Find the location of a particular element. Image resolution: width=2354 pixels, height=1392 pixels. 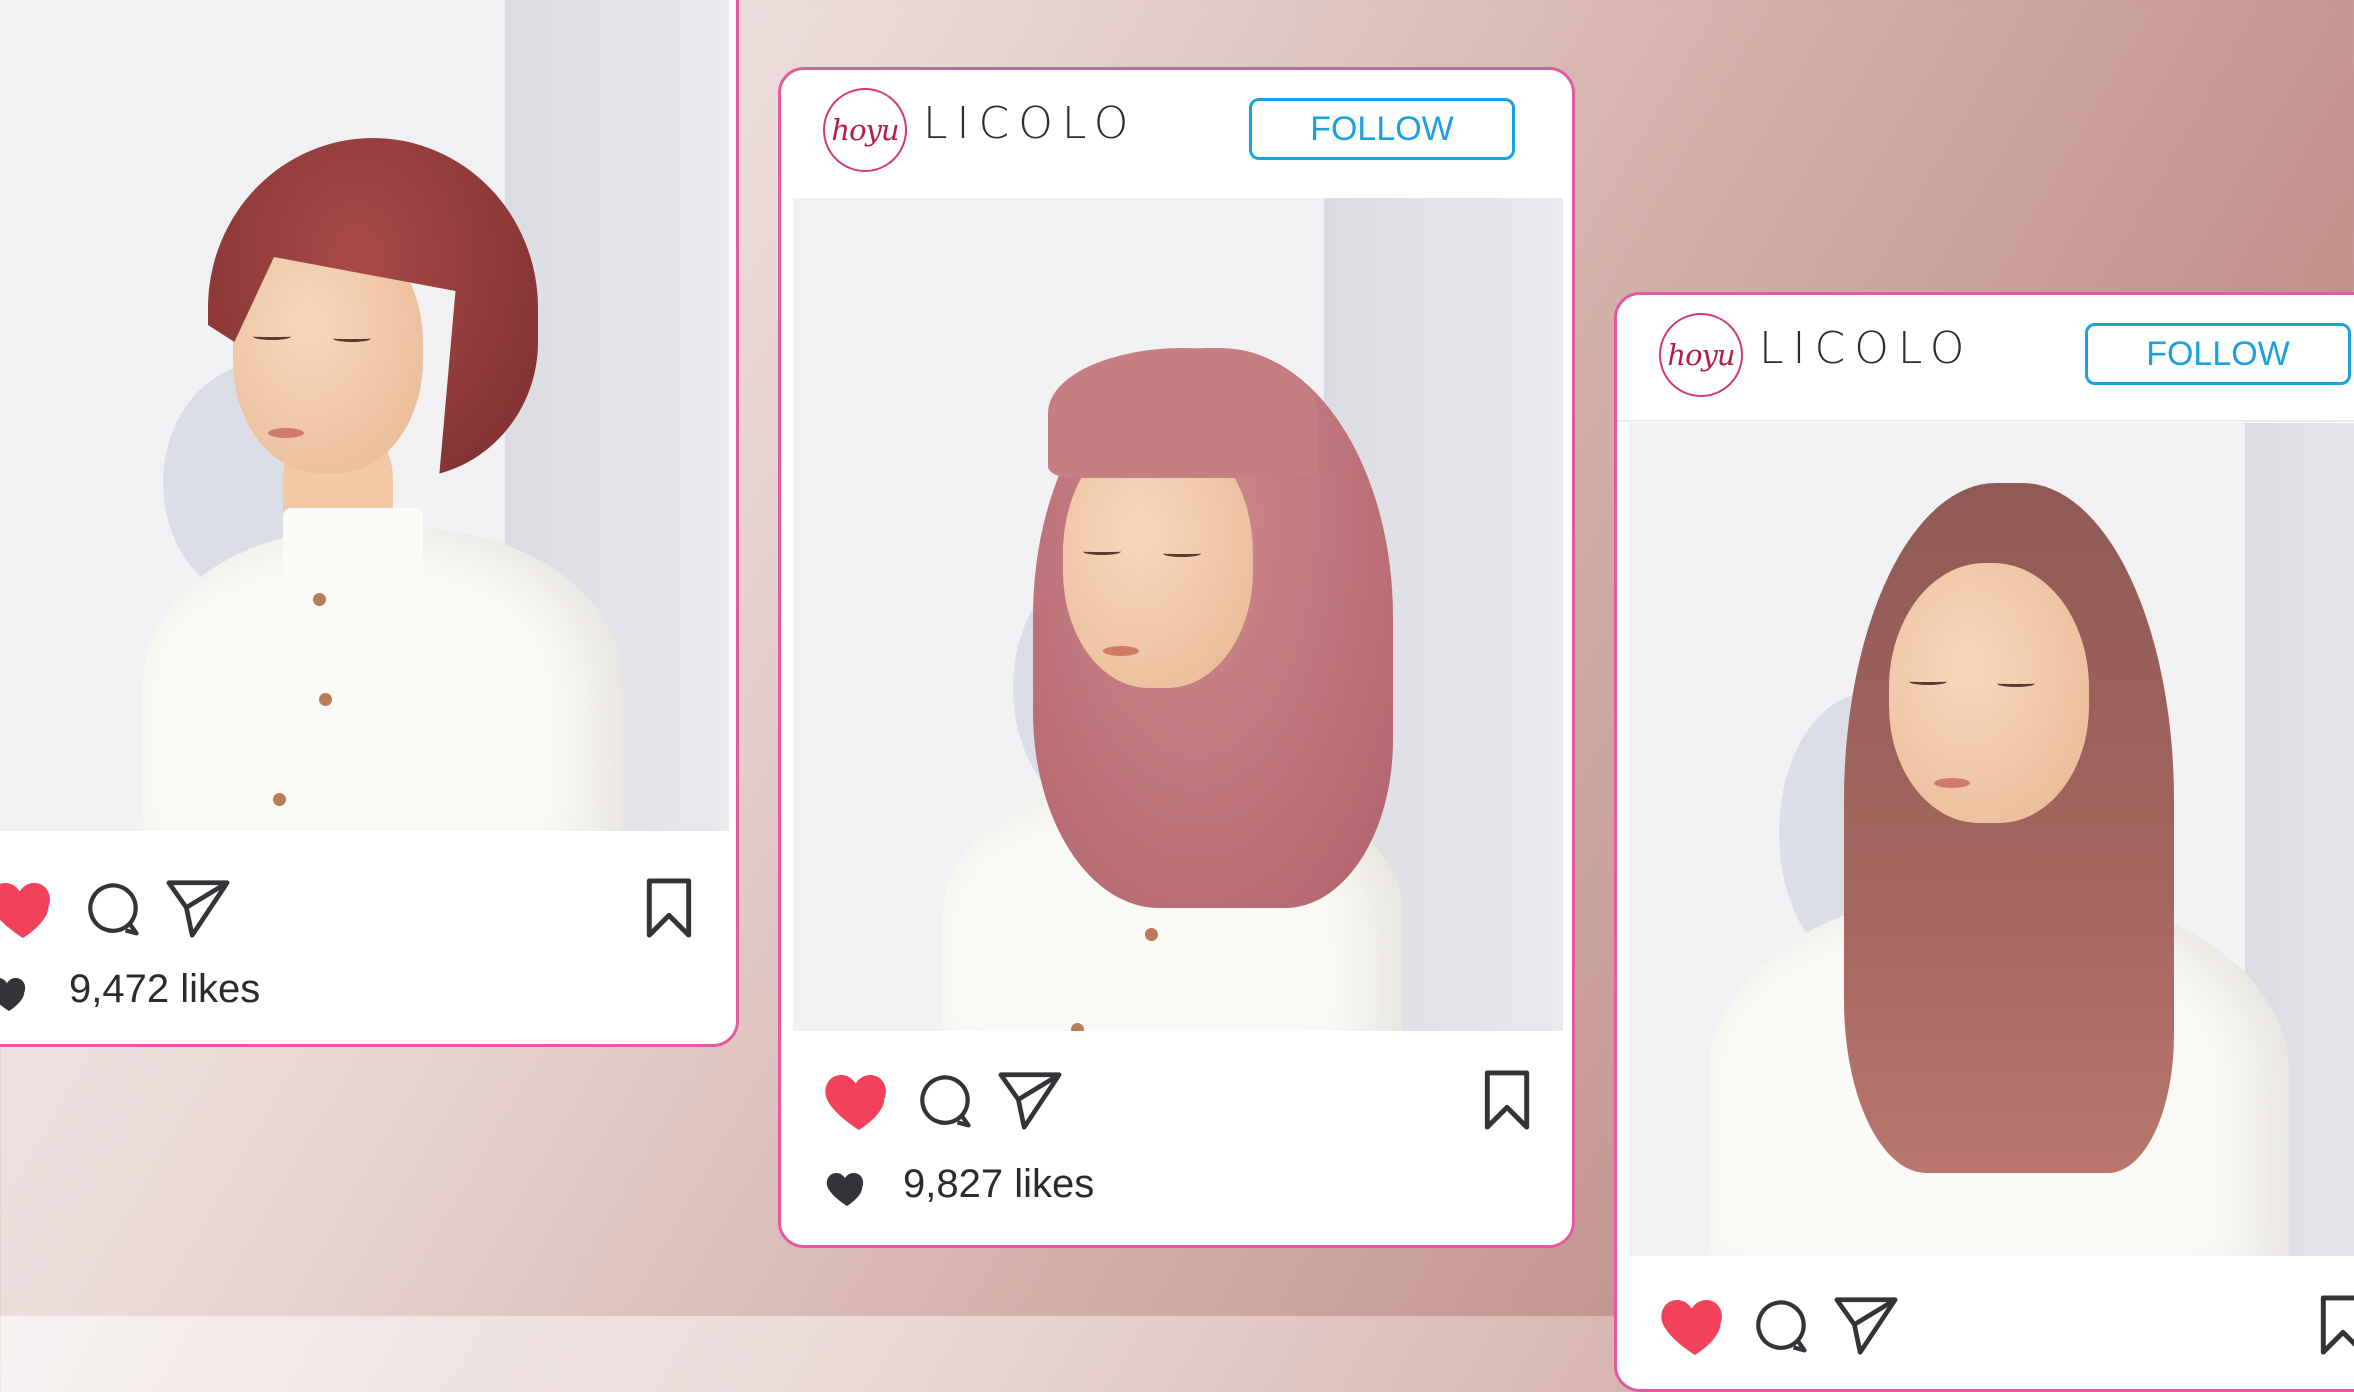

likes-row: 9,827 likes is located at coordinates (1176, 1188).